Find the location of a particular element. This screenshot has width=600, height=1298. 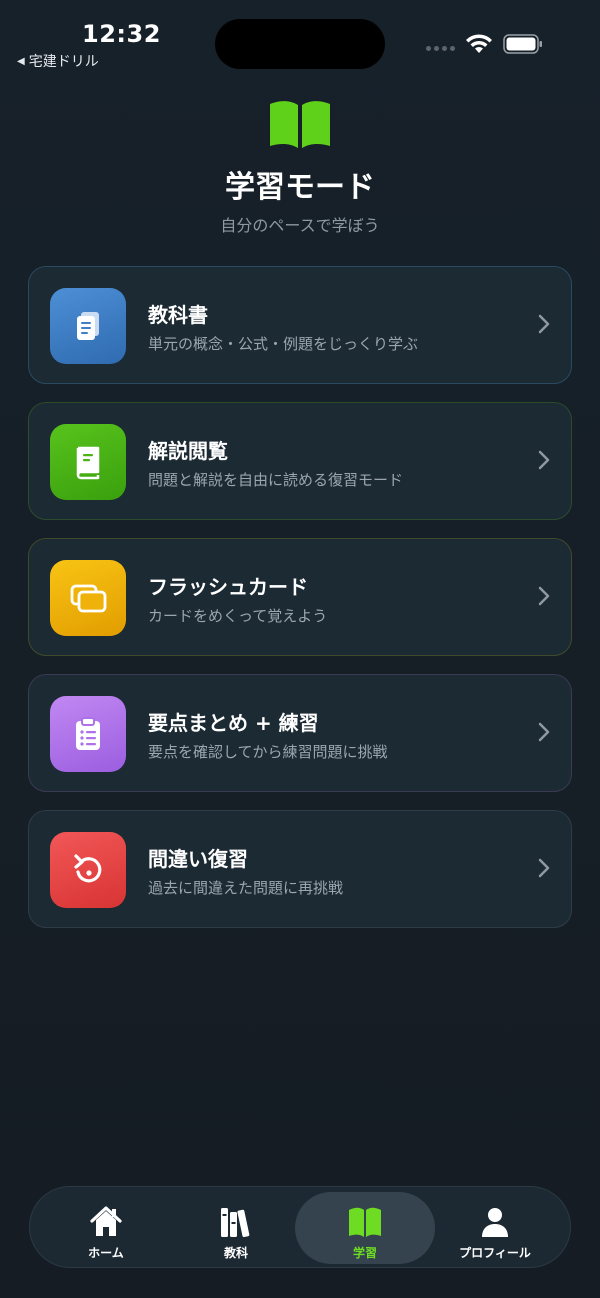

battery-icon is located at coordinates (522, 44).